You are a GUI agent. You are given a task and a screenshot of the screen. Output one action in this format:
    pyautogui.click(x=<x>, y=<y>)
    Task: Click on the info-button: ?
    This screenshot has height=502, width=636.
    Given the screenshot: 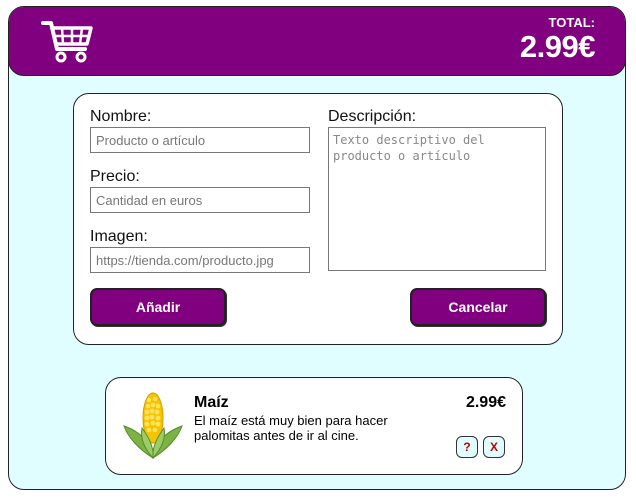 What is the action you would take?
    pyautogui.click(x=467, y=447)
    